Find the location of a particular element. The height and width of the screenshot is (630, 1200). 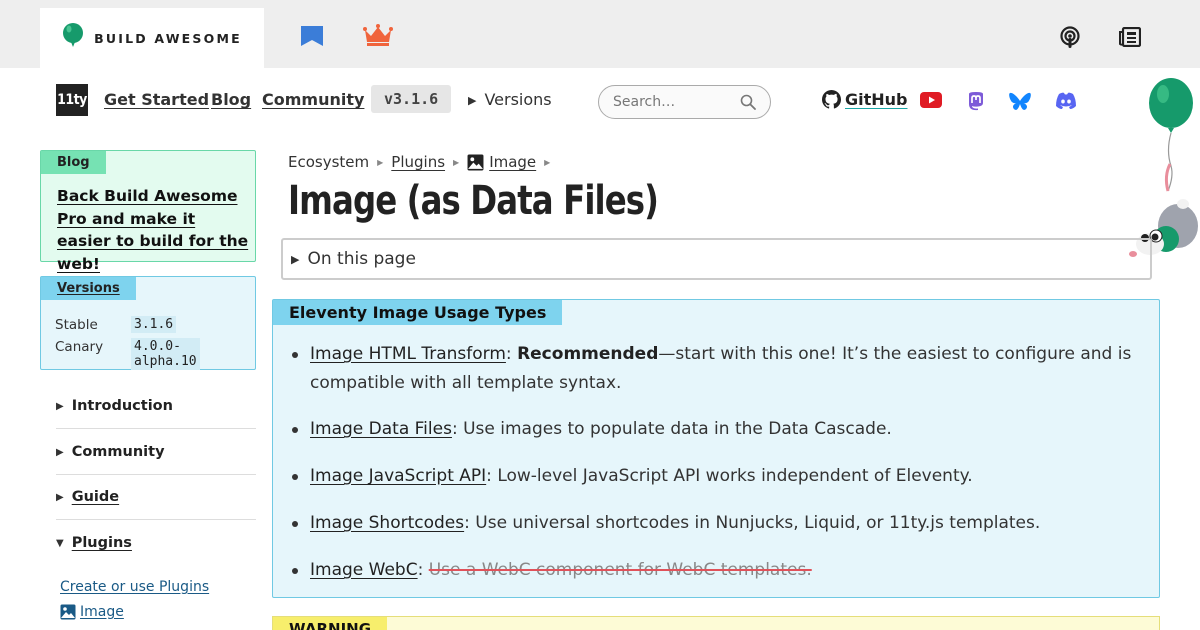

toc-label: On this page is located at coordinates (361, 259).